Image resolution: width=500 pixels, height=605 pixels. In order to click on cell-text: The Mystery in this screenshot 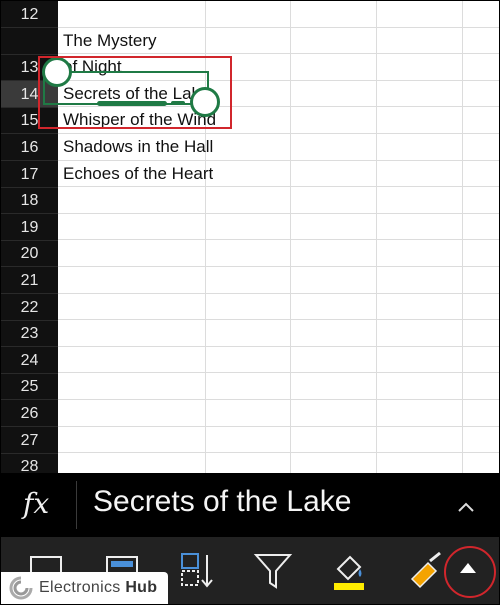, I will do `click(110, 41)`.